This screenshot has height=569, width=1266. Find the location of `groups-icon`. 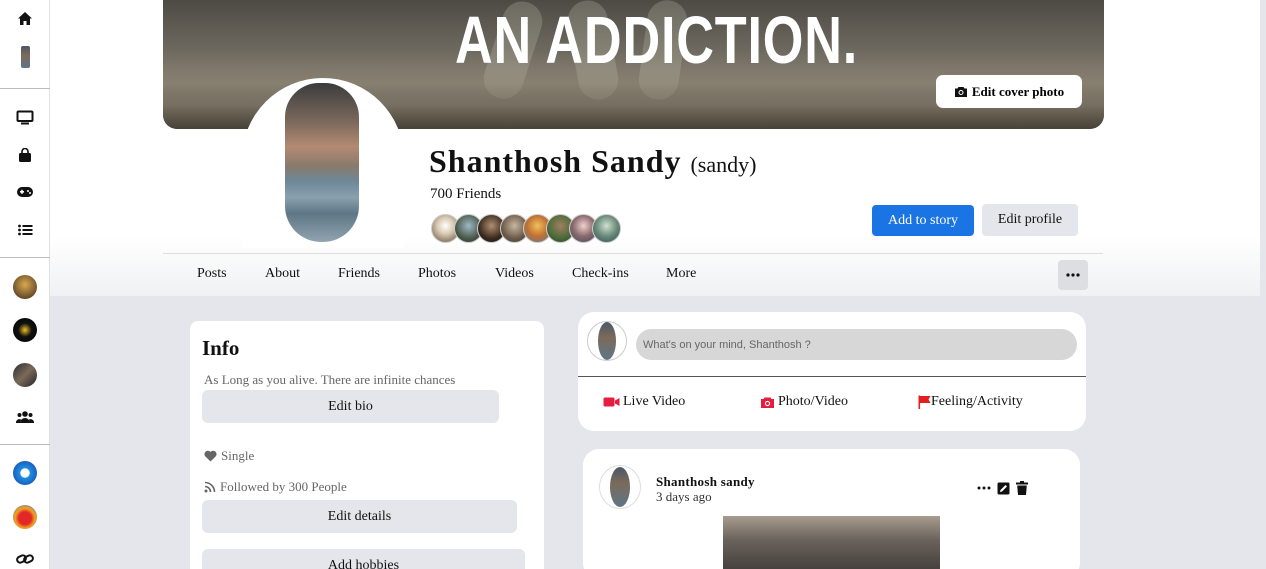

groups-icon is located at coordinates (25, 417).